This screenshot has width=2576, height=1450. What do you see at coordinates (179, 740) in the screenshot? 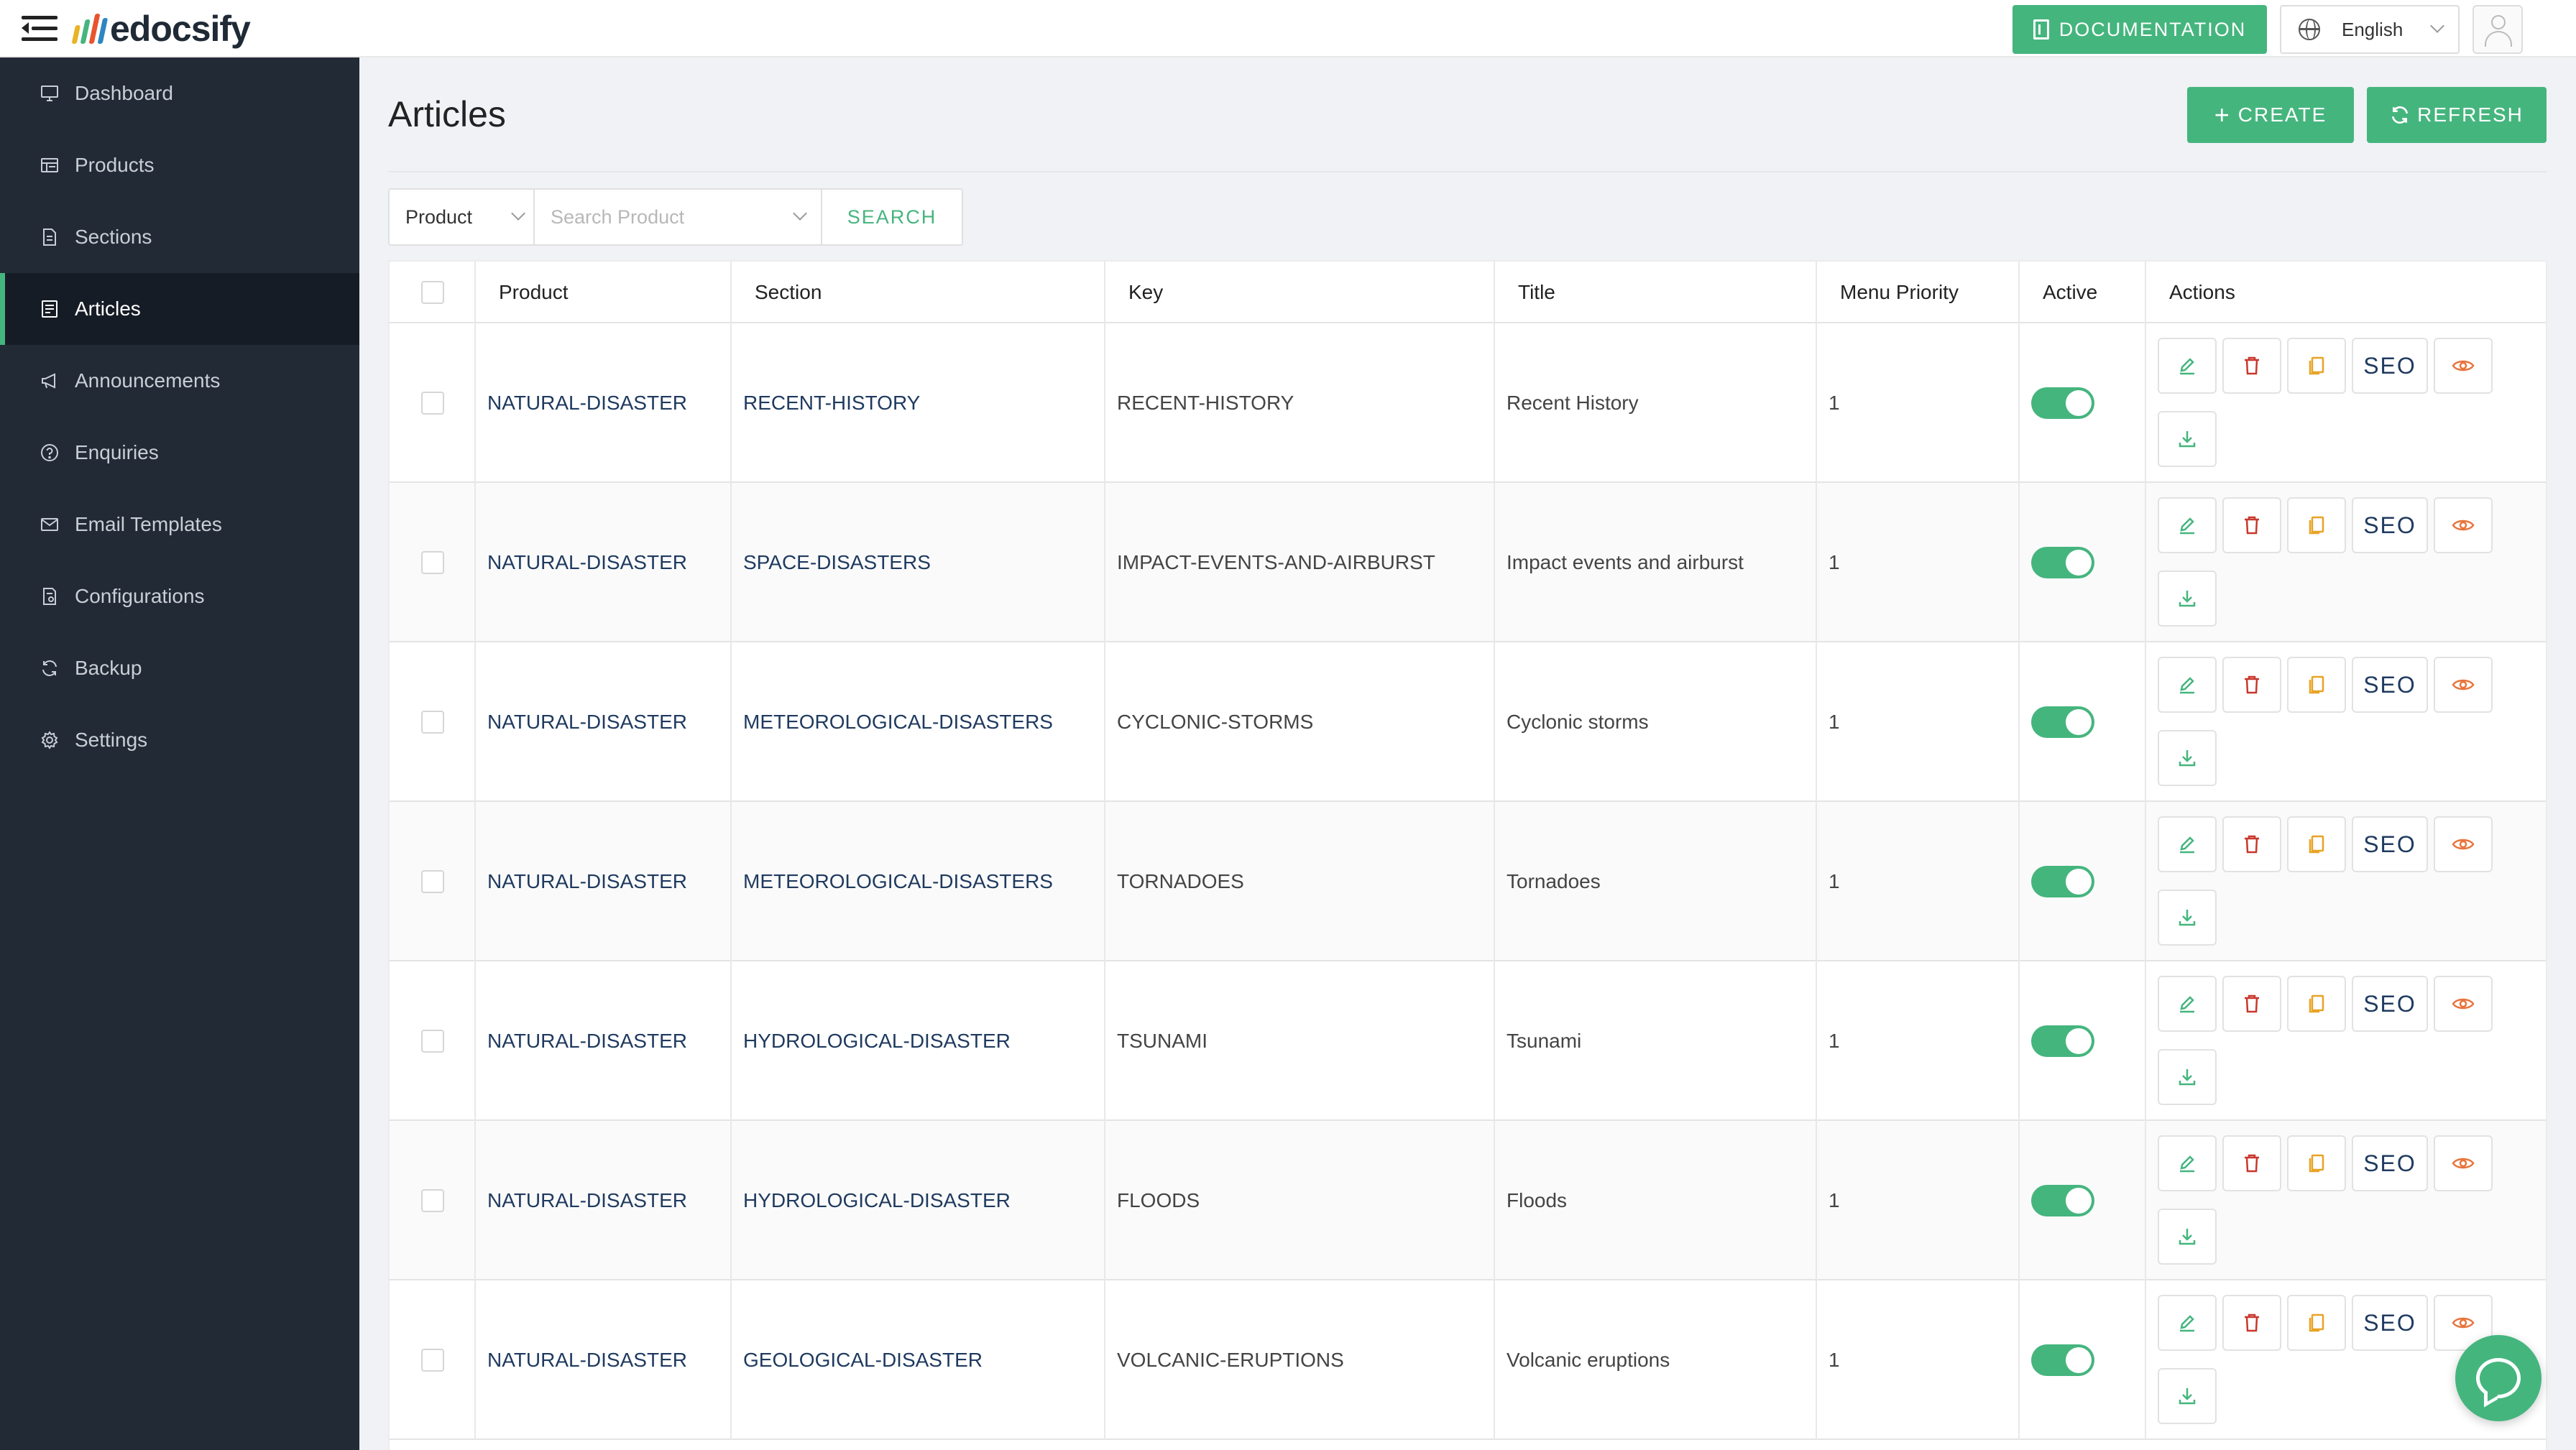
I see `sidebar-item-settings: Settings` at bounding box center [179, 740].